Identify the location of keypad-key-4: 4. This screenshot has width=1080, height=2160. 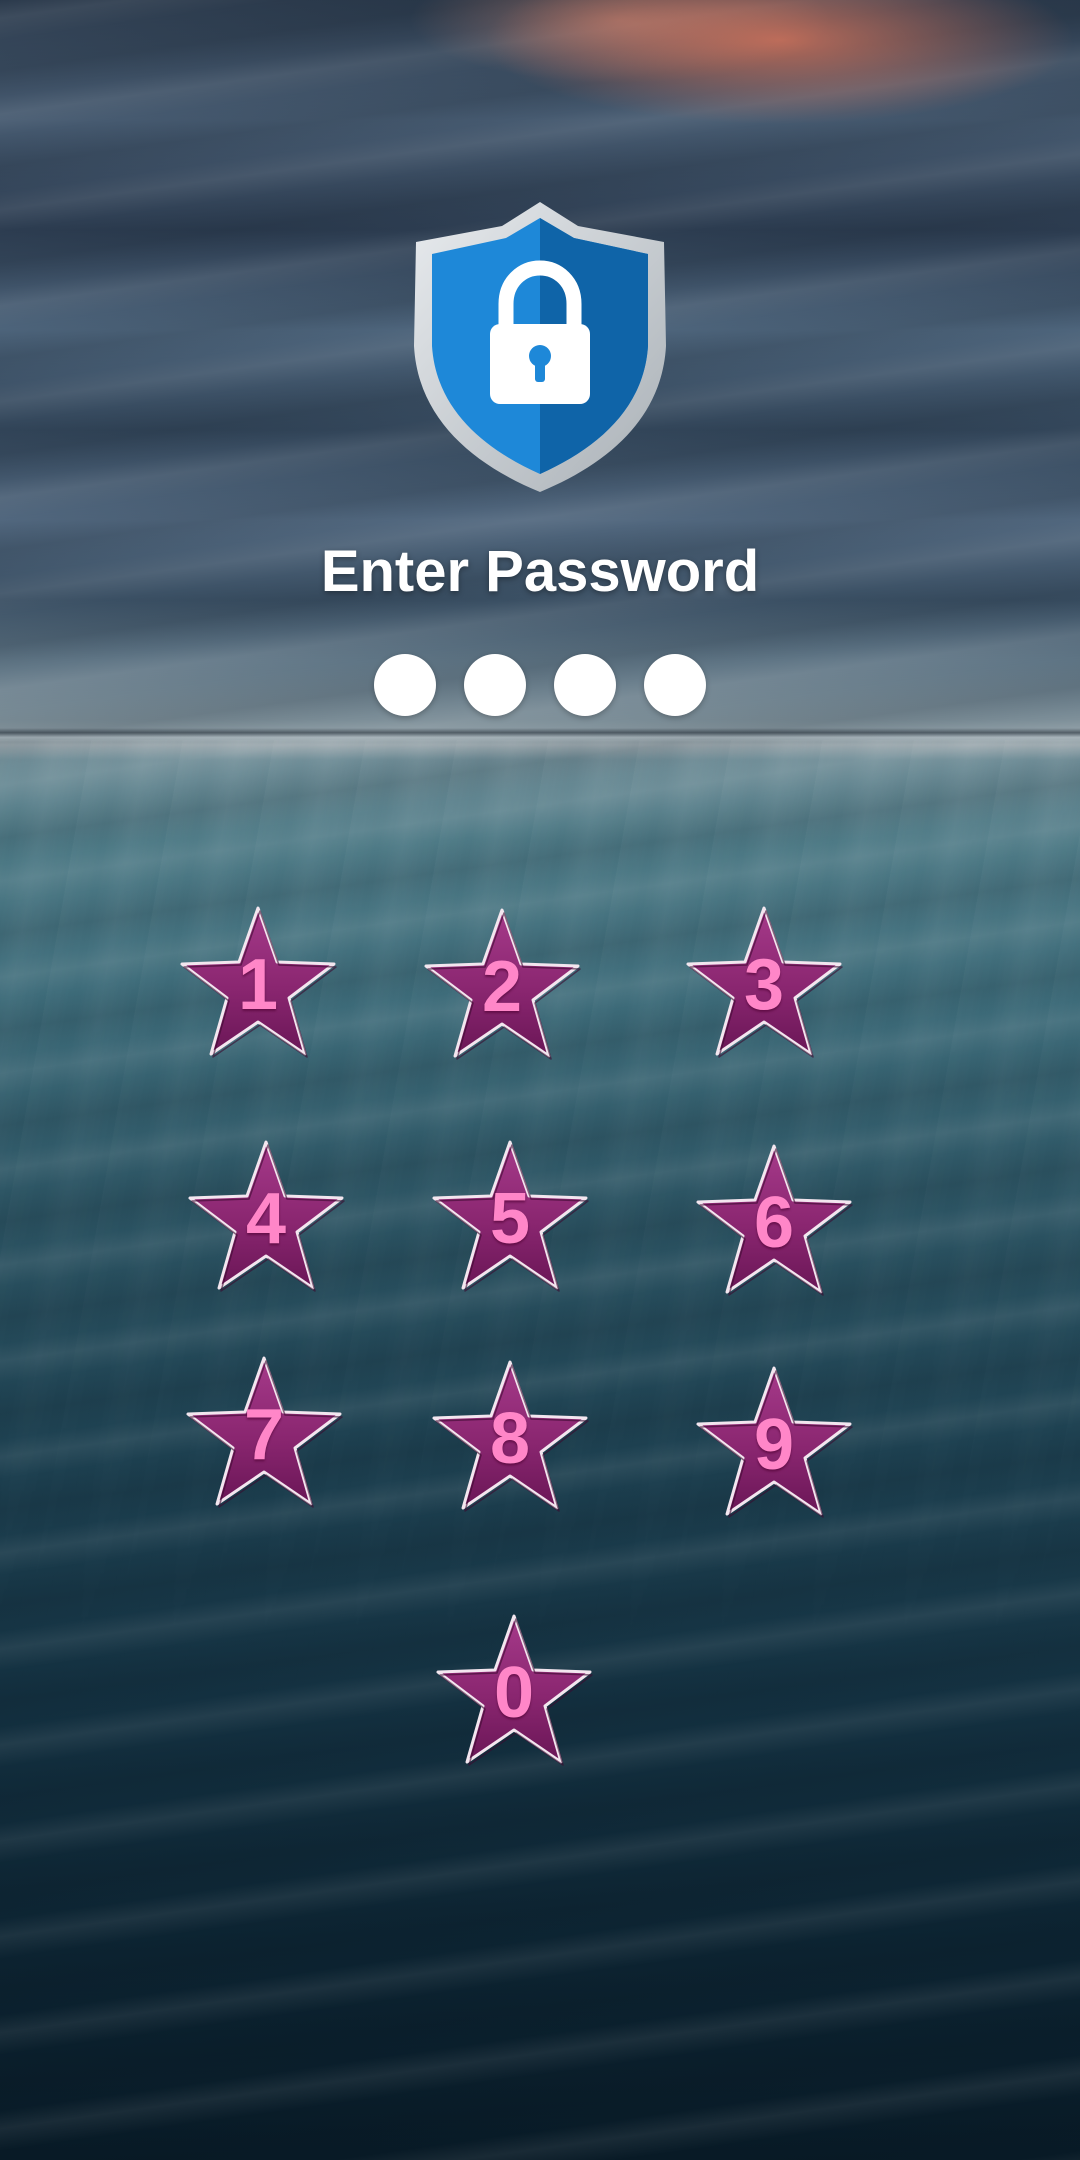
(266, 1218).